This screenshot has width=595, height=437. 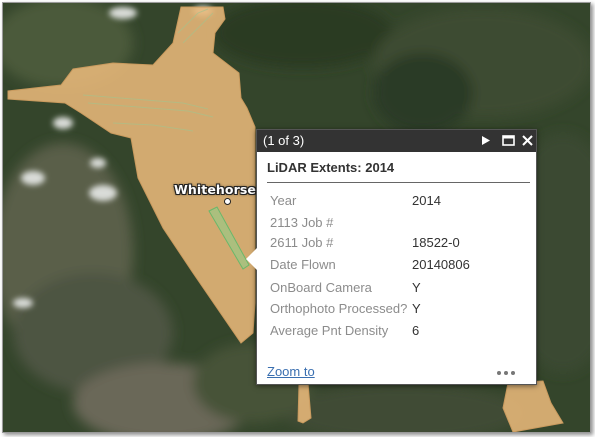 I want to click on close-icon, so click(x=527, y=140).